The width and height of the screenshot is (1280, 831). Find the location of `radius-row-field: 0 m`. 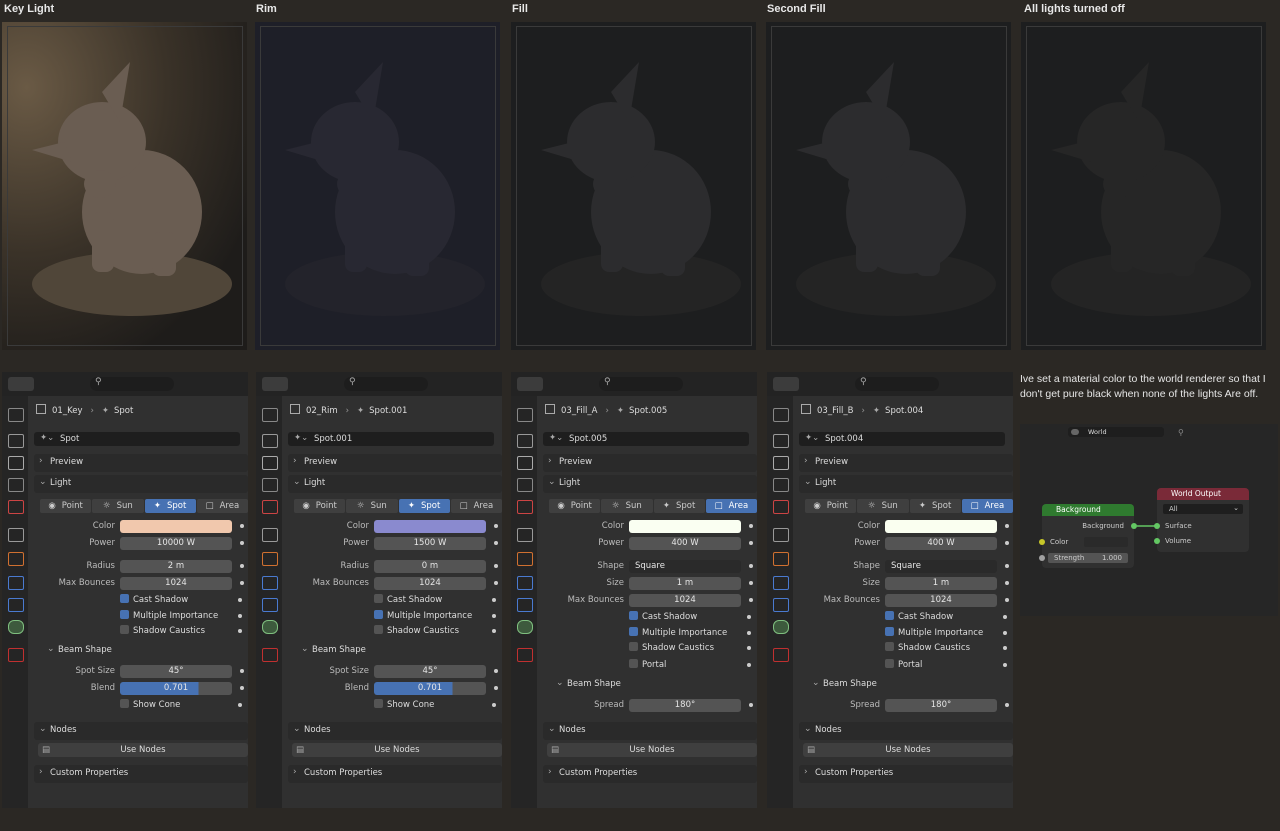

radius-row-field: 0 m is located at coordinates (430, 566).